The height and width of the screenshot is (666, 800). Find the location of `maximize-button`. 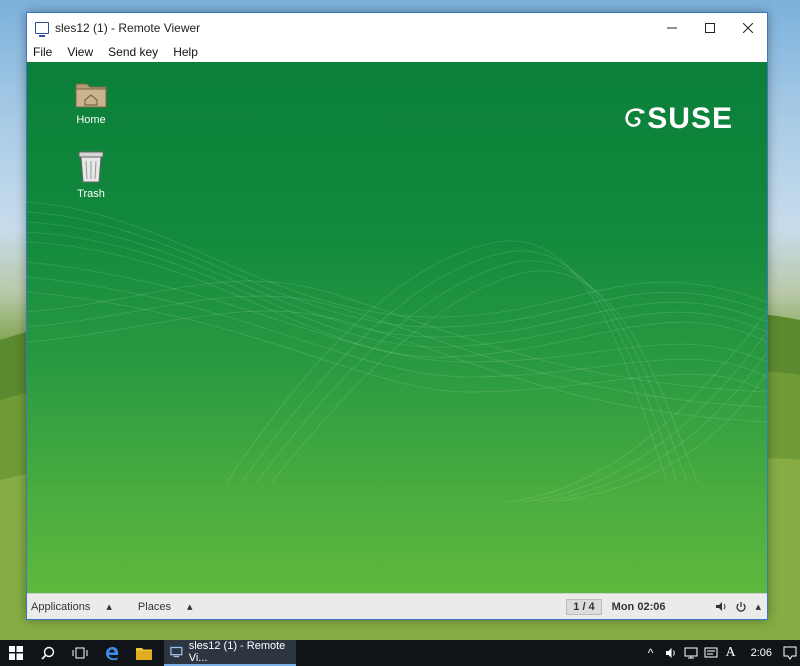

maximize-button is located at coordinates (710, 27).